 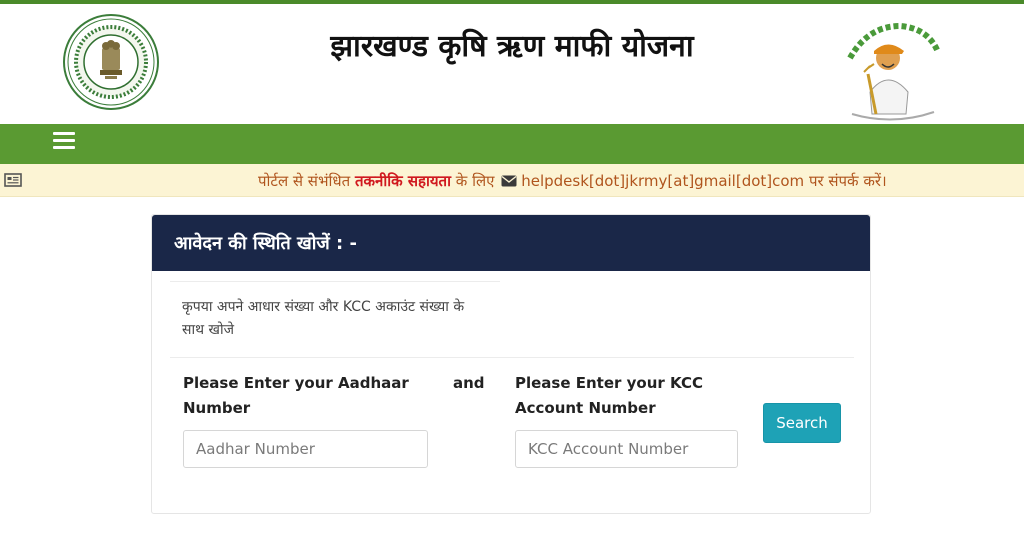 What do you see at coordinates (13, 180) in the screenshot?
I see `newspaper-icon` at bounding box center [13, 180].